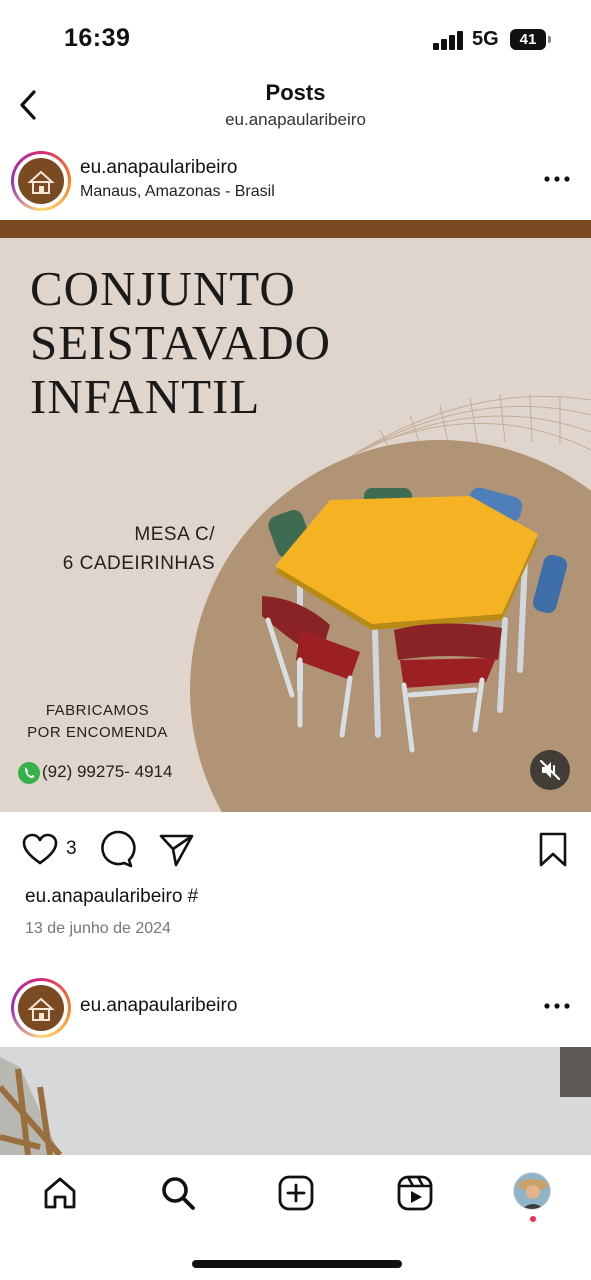  Describe the element at coordinates (485, 39) in the screenshot. I see `network-type: 5G` at that location.